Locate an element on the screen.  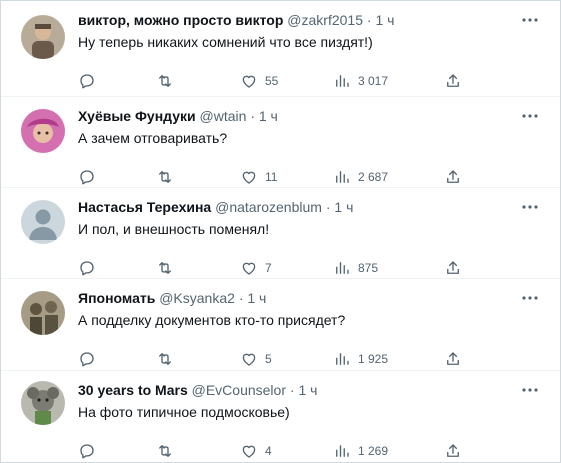
like-button: 55 is located at coordinates (259, 81).